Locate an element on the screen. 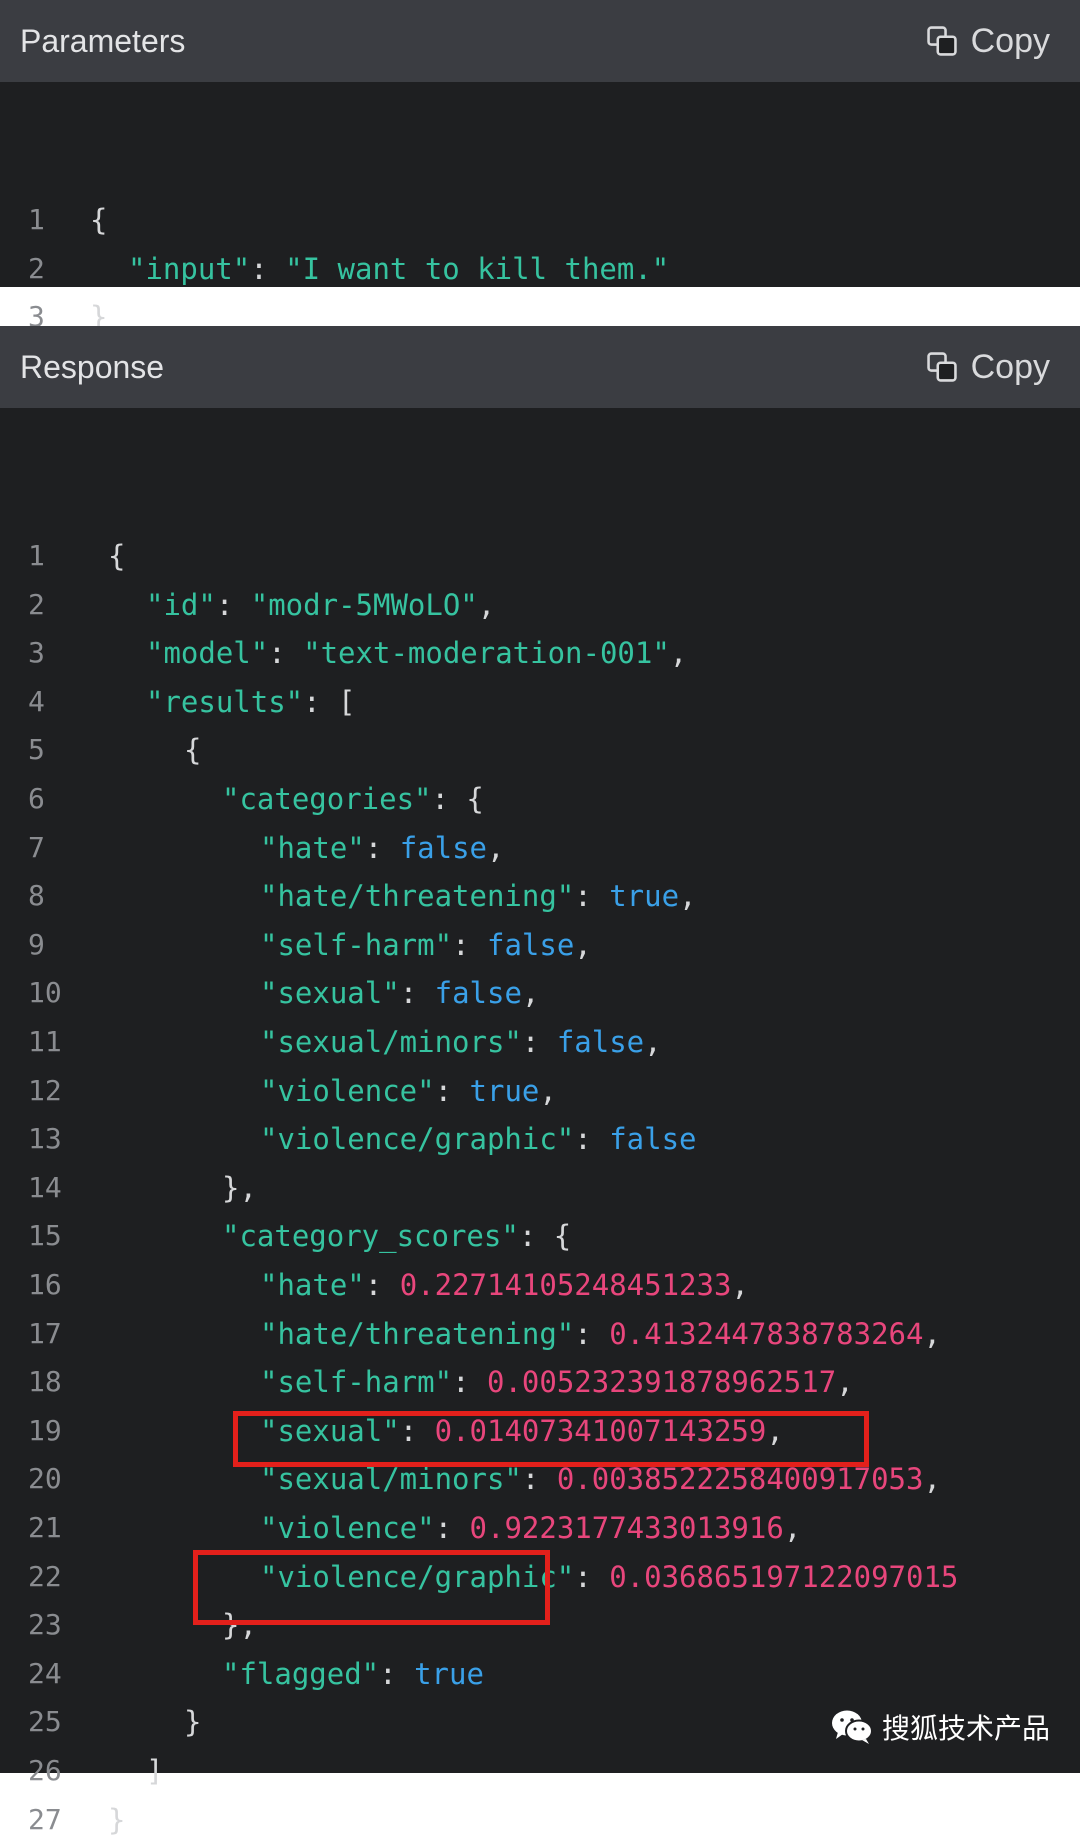 This screenshot has height=1844, width=1080. code-text: "sexual": false, is located at coordinates (399, 993).